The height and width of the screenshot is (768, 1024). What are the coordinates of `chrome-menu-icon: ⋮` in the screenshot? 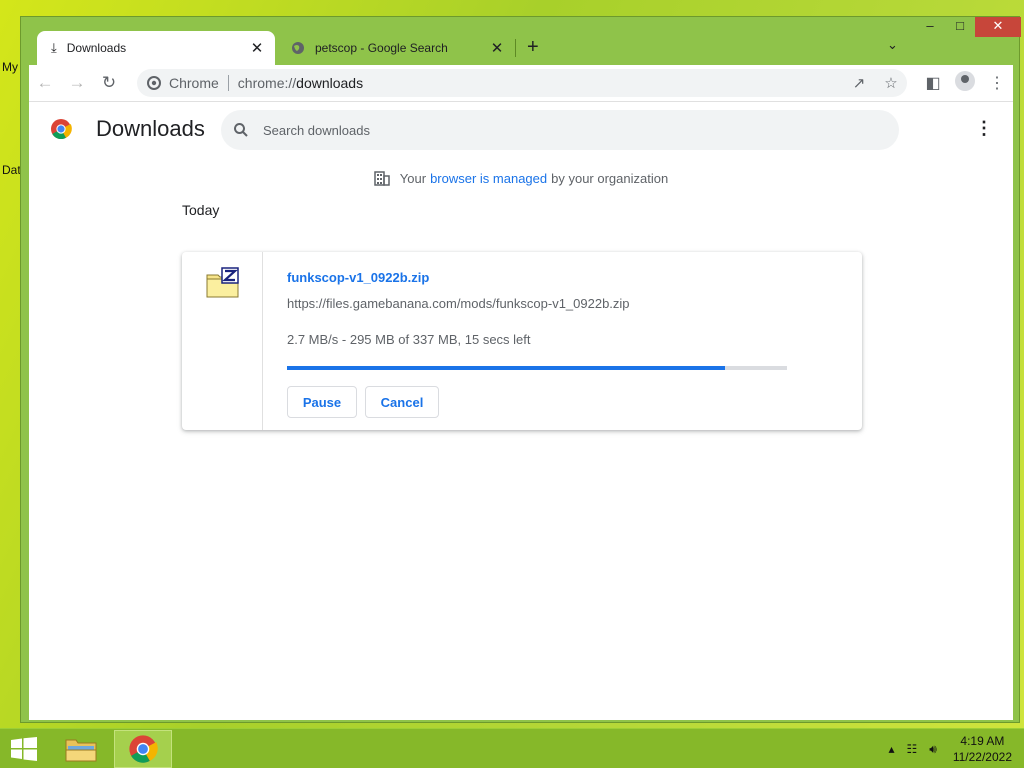 It's located at (997, 83).